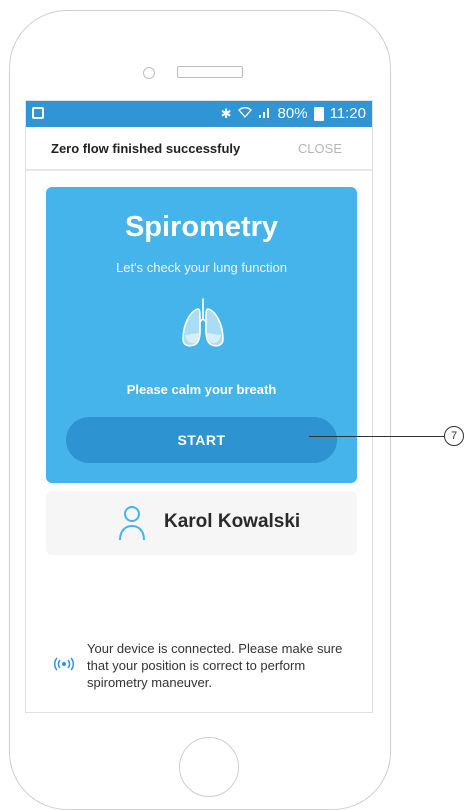 The image size is (464, 810). What do you see at coordinates (201, 389) in the screenshot?
I see `breath-instruction: Please calm your breath` at bounding box center [201, 389].